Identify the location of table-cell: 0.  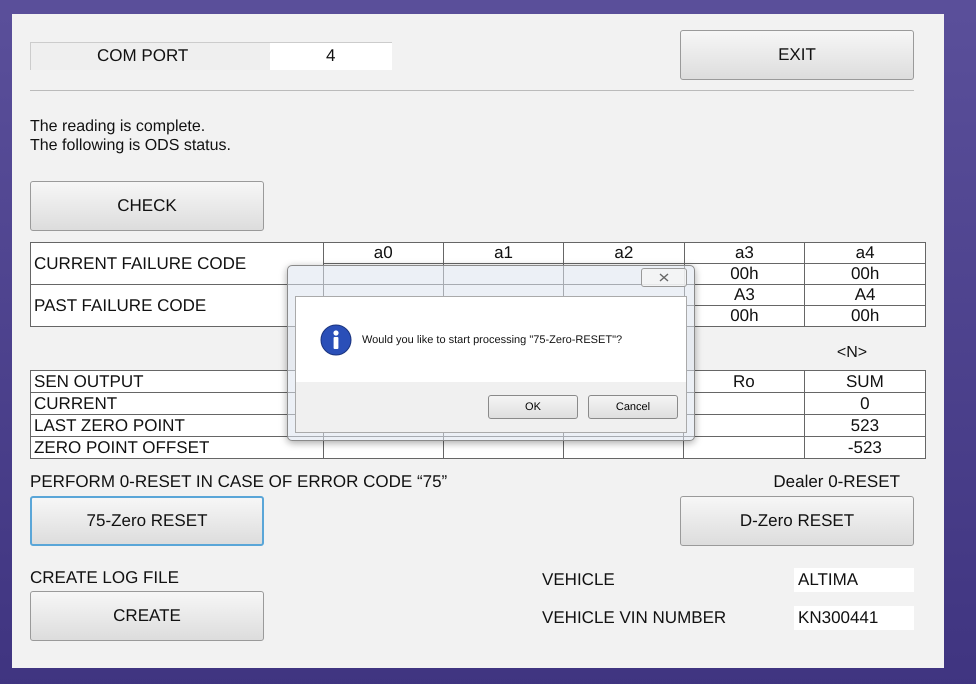
(865, 403).